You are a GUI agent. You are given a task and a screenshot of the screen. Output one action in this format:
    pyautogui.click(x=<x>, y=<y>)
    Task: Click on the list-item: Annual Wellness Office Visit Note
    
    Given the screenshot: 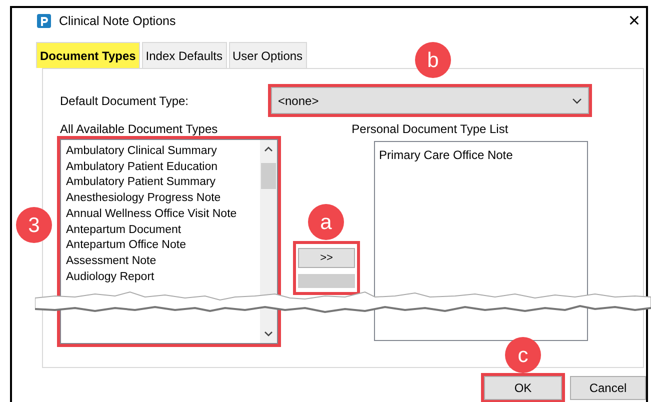 What is the action you would take?
    pyautogui.click(x=151, y=214)
    